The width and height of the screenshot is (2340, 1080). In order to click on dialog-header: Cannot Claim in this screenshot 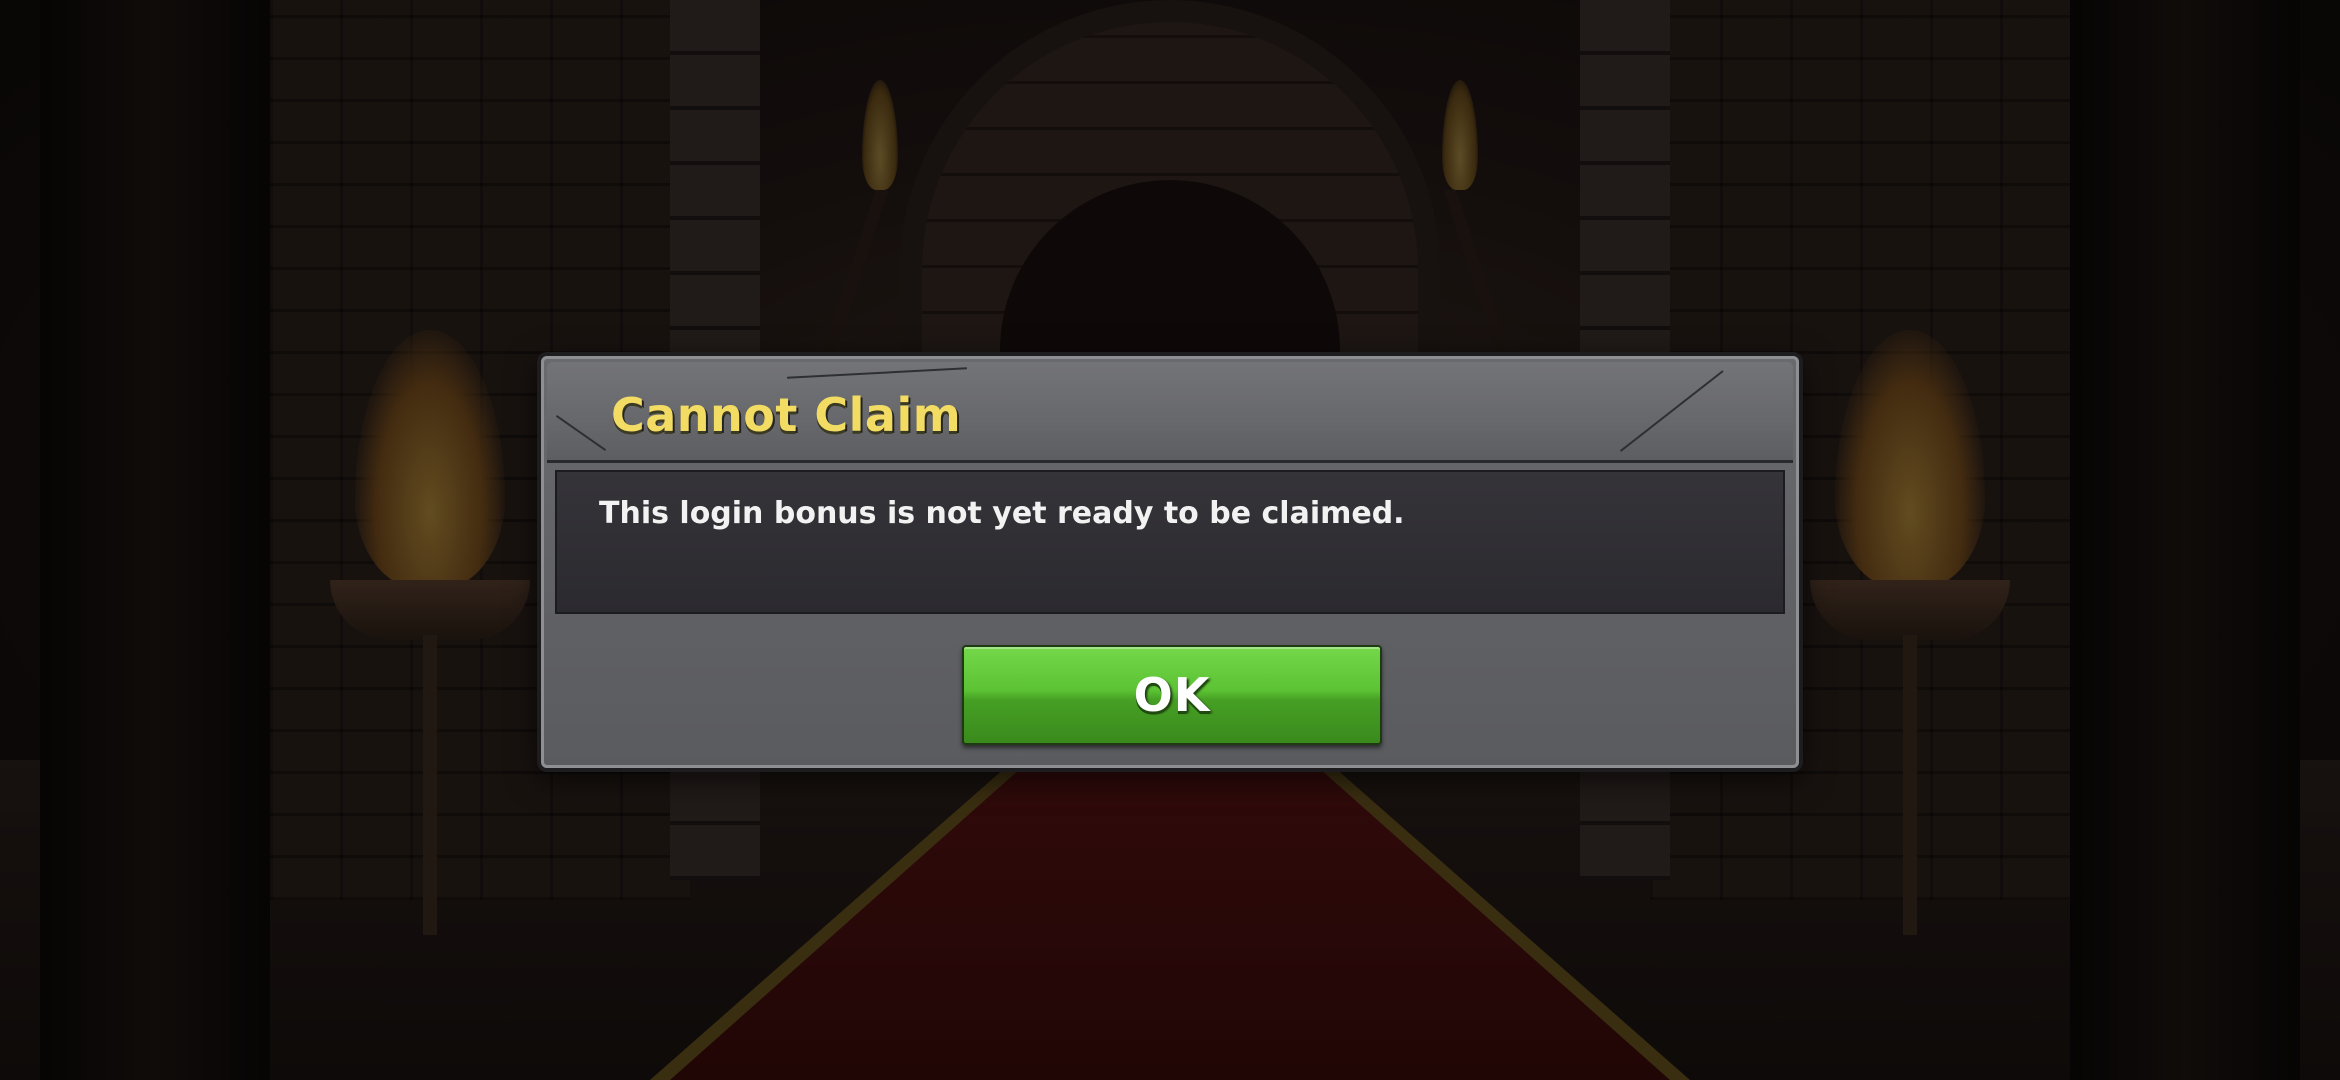, I will do `click(1170, 412)`.